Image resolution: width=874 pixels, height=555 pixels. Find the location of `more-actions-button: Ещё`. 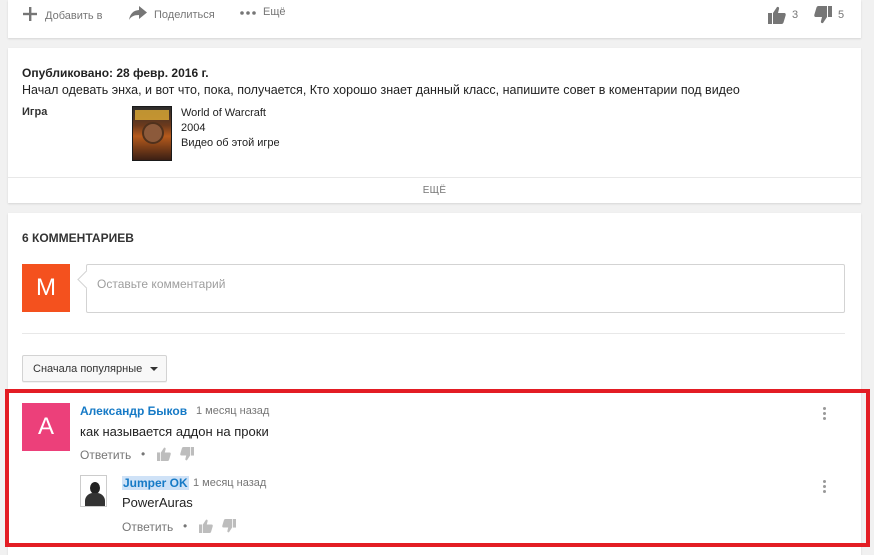

more-actions-button: Ещё is located at coordinates (263, 12).